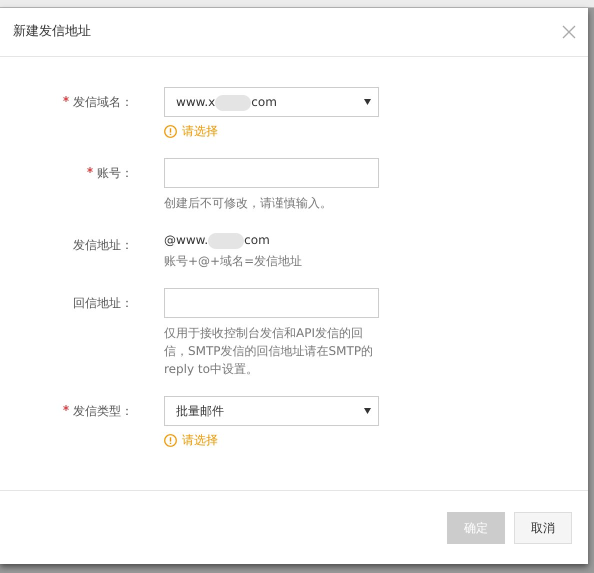 The image size is (594, 573). I want to click on address-text: www.x, so click(196, 102).